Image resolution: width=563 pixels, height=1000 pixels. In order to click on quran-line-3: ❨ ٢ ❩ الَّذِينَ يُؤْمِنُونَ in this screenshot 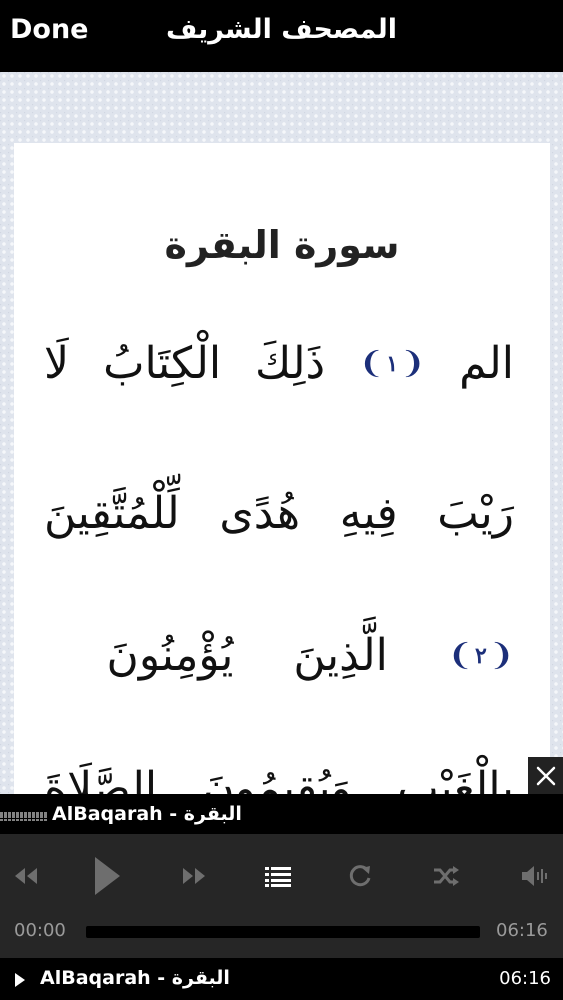, I will do `click(279, 655)`.